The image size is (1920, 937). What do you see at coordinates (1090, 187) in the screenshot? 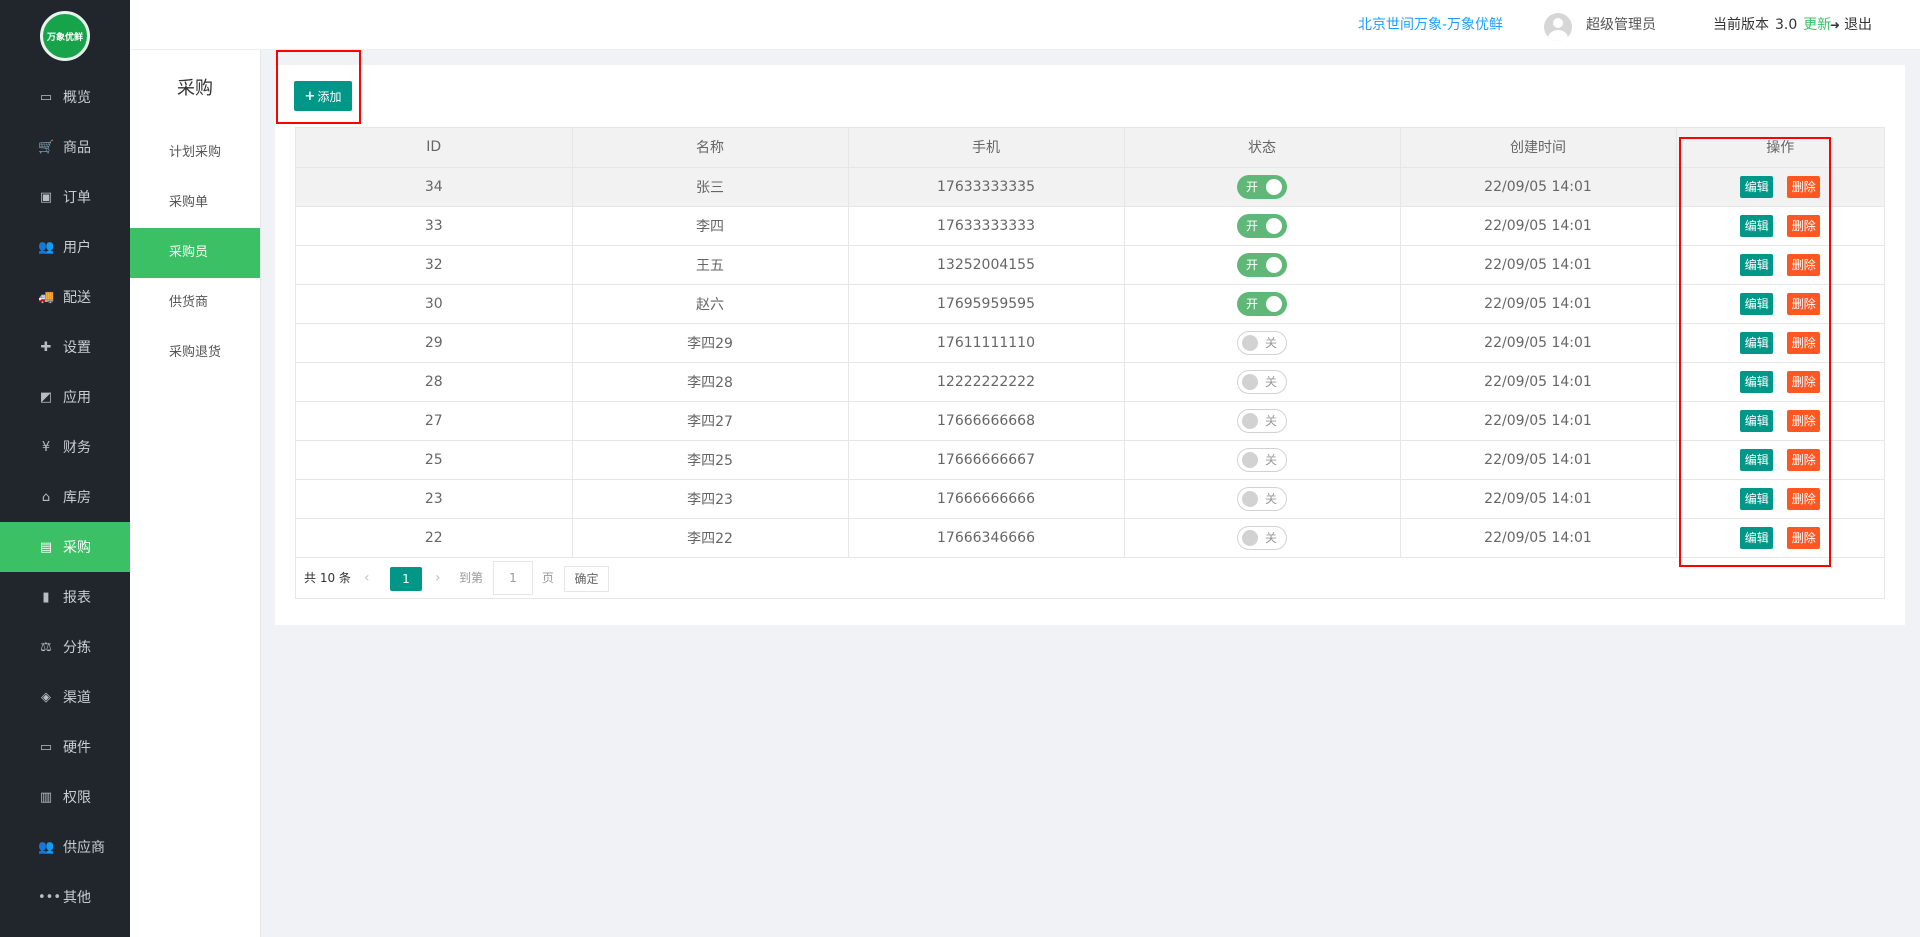
I see `table-row: 34 张三 17633333335 开 22/09/05 14:01 编辑 删除` at bounding box center [1090, 187].